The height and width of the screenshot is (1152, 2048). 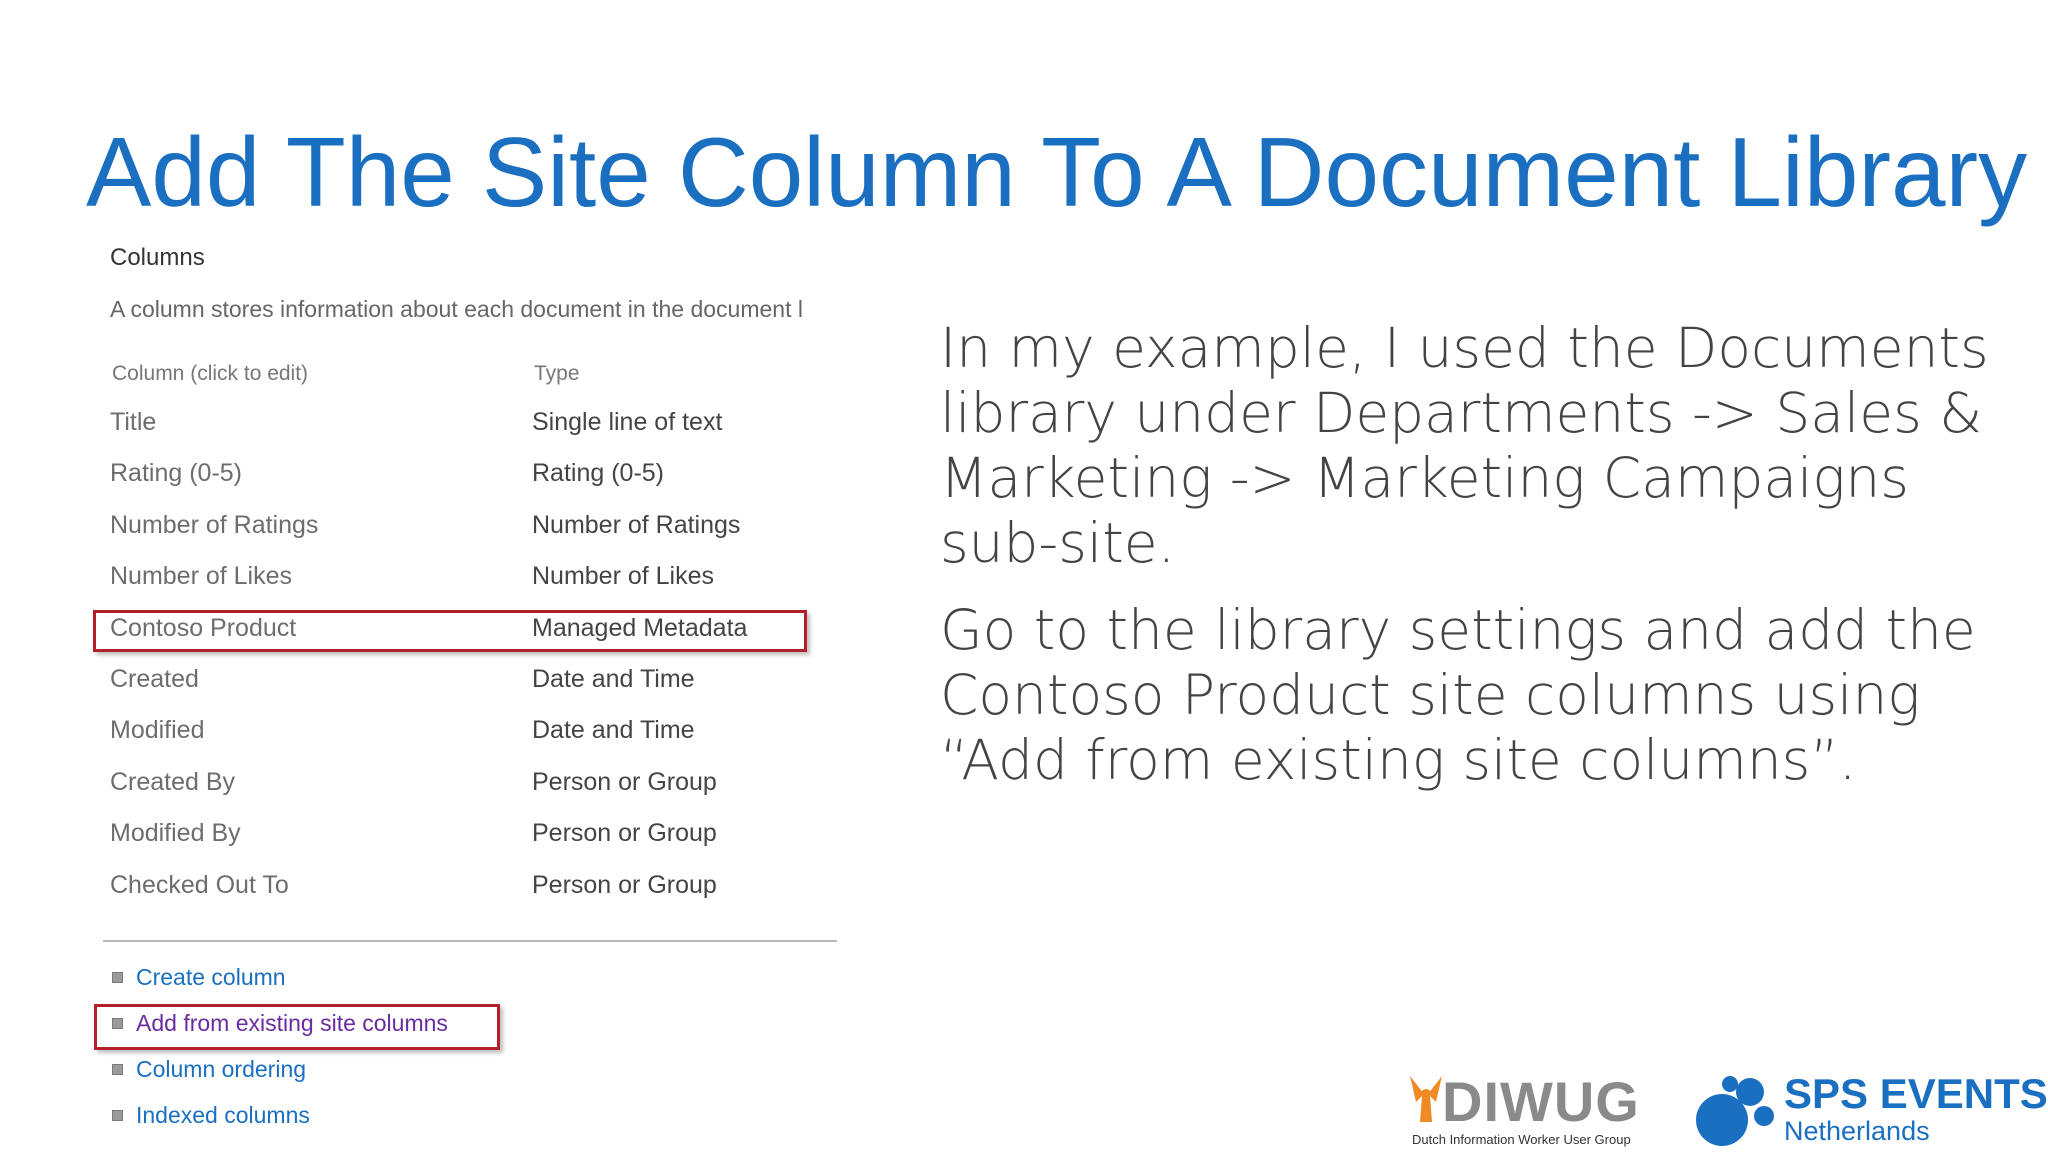 I want to click on diwug-wordmark: DIWUG, so click(x=1541, y=1101).